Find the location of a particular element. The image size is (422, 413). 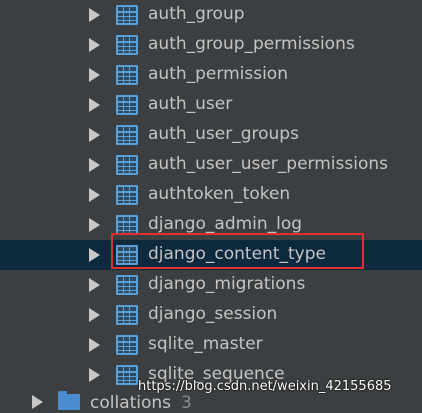

folder-icon is located at coordinates (69, 400).